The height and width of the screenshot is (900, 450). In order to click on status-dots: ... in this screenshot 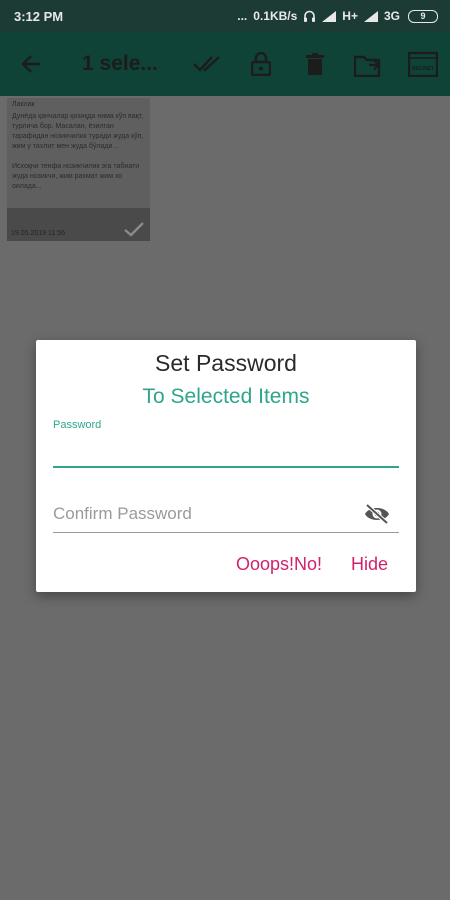, I will do `click(242, 16)`.